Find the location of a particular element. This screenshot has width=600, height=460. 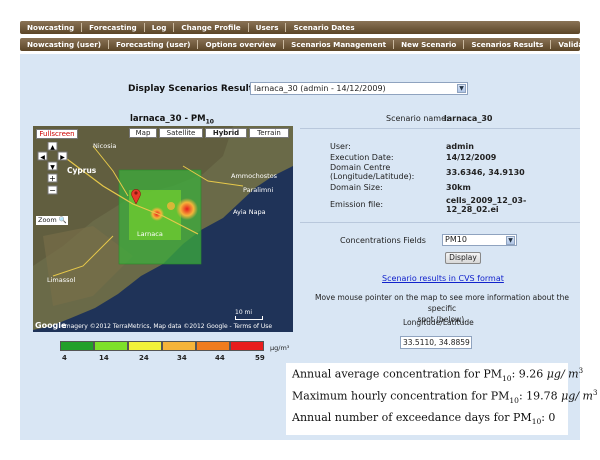

user-label: User: is located at coordinates (340, 146).